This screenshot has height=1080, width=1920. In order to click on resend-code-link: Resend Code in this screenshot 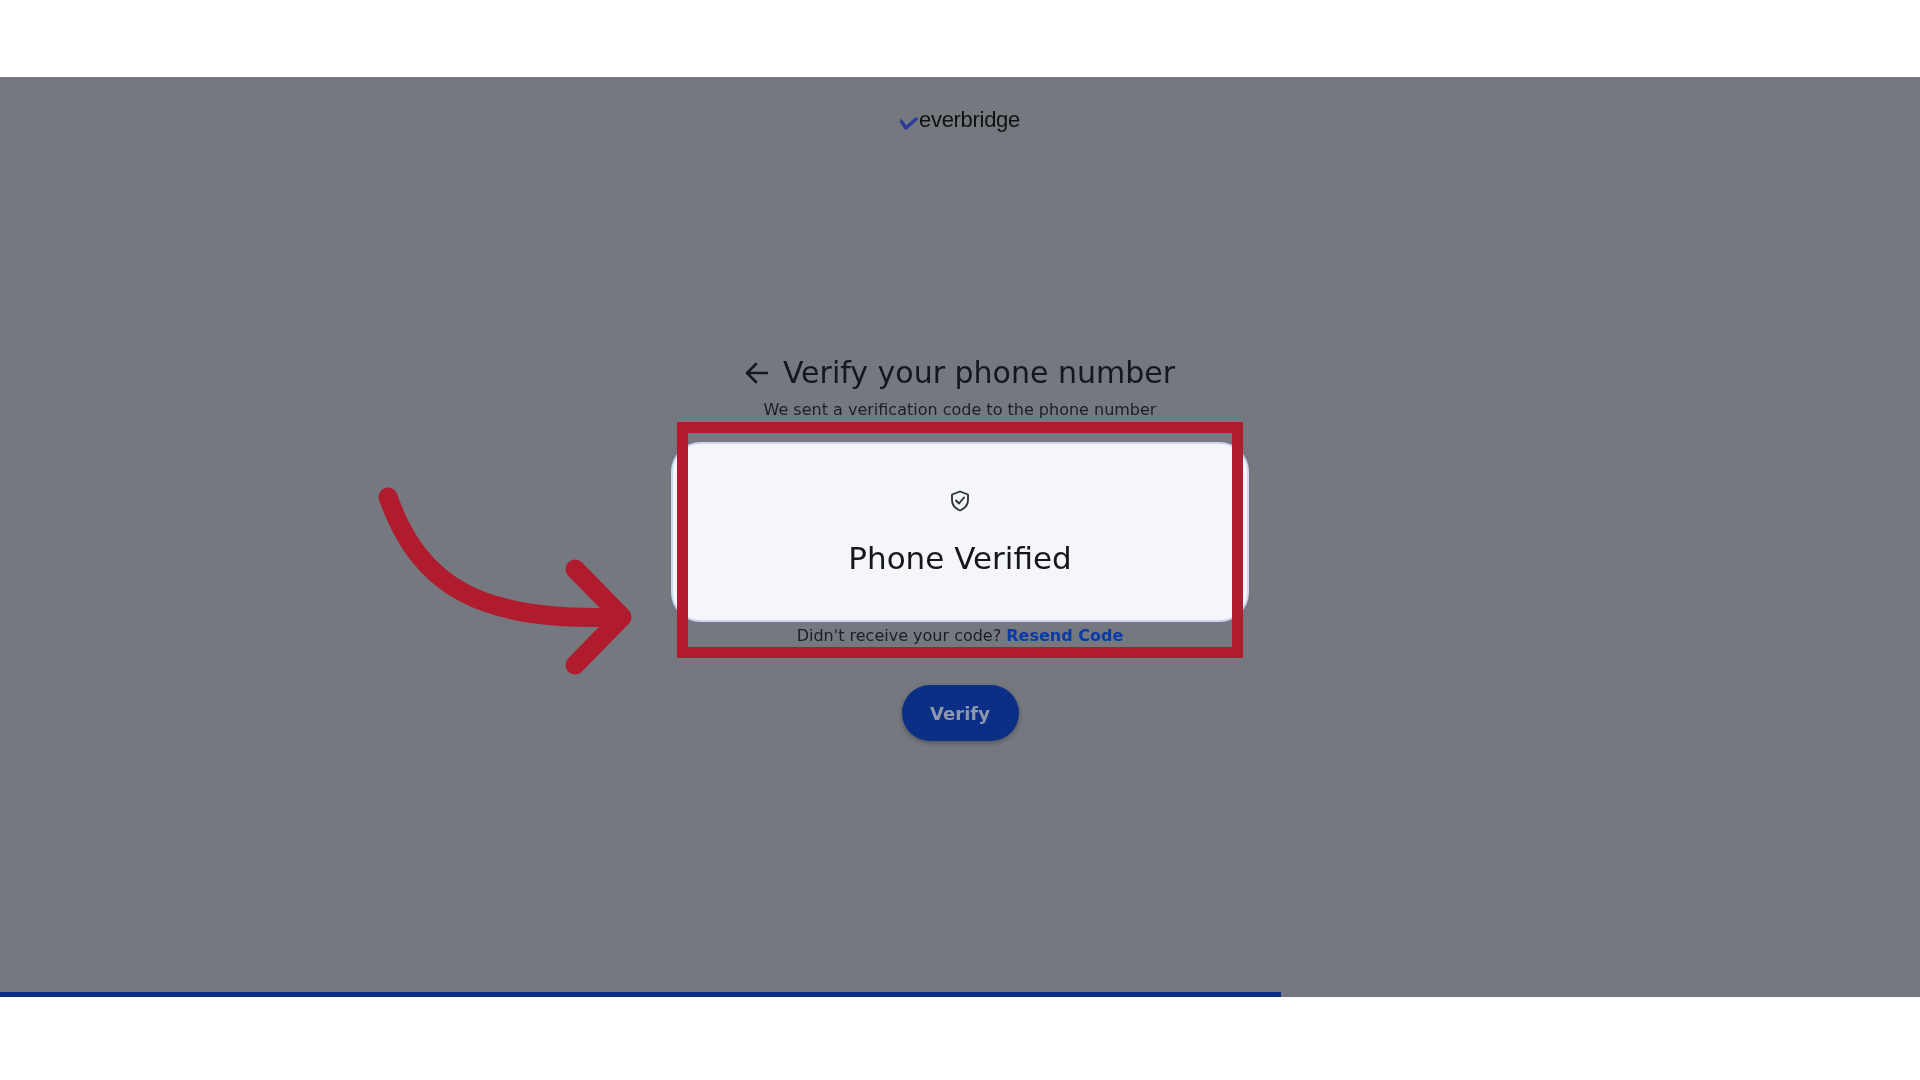, I will do `click(1065, 635)`.